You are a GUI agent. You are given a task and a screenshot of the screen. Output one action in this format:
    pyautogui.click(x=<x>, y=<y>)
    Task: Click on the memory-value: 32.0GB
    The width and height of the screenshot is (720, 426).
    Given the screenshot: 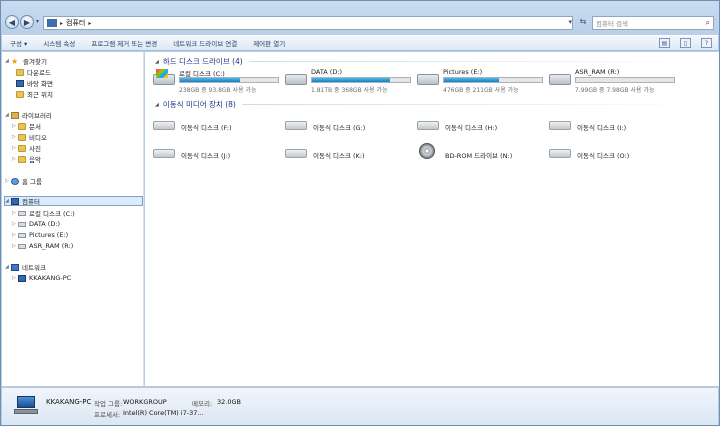 What is the action you would take?
    pyautogui.click(x=229, y=402)
    